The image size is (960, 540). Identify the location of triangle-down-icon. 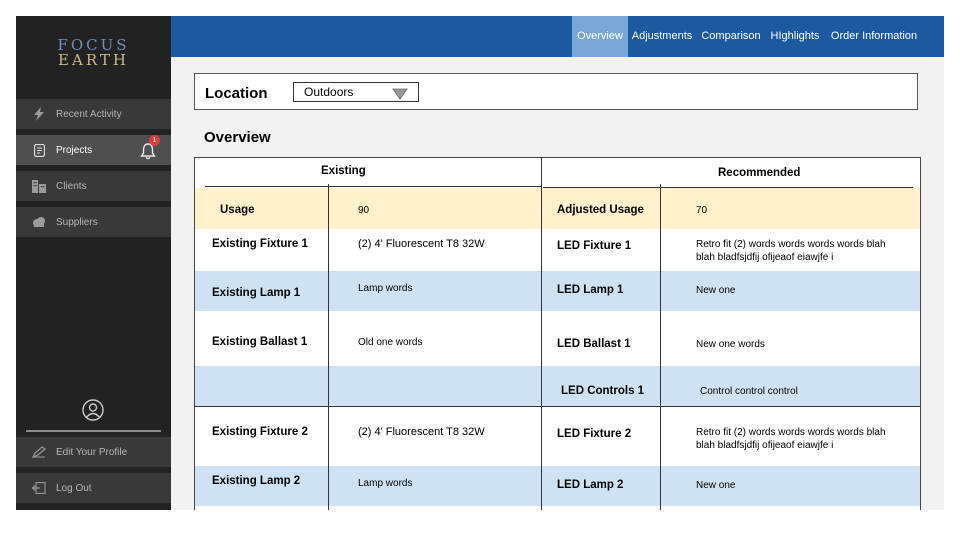
(400, 93).